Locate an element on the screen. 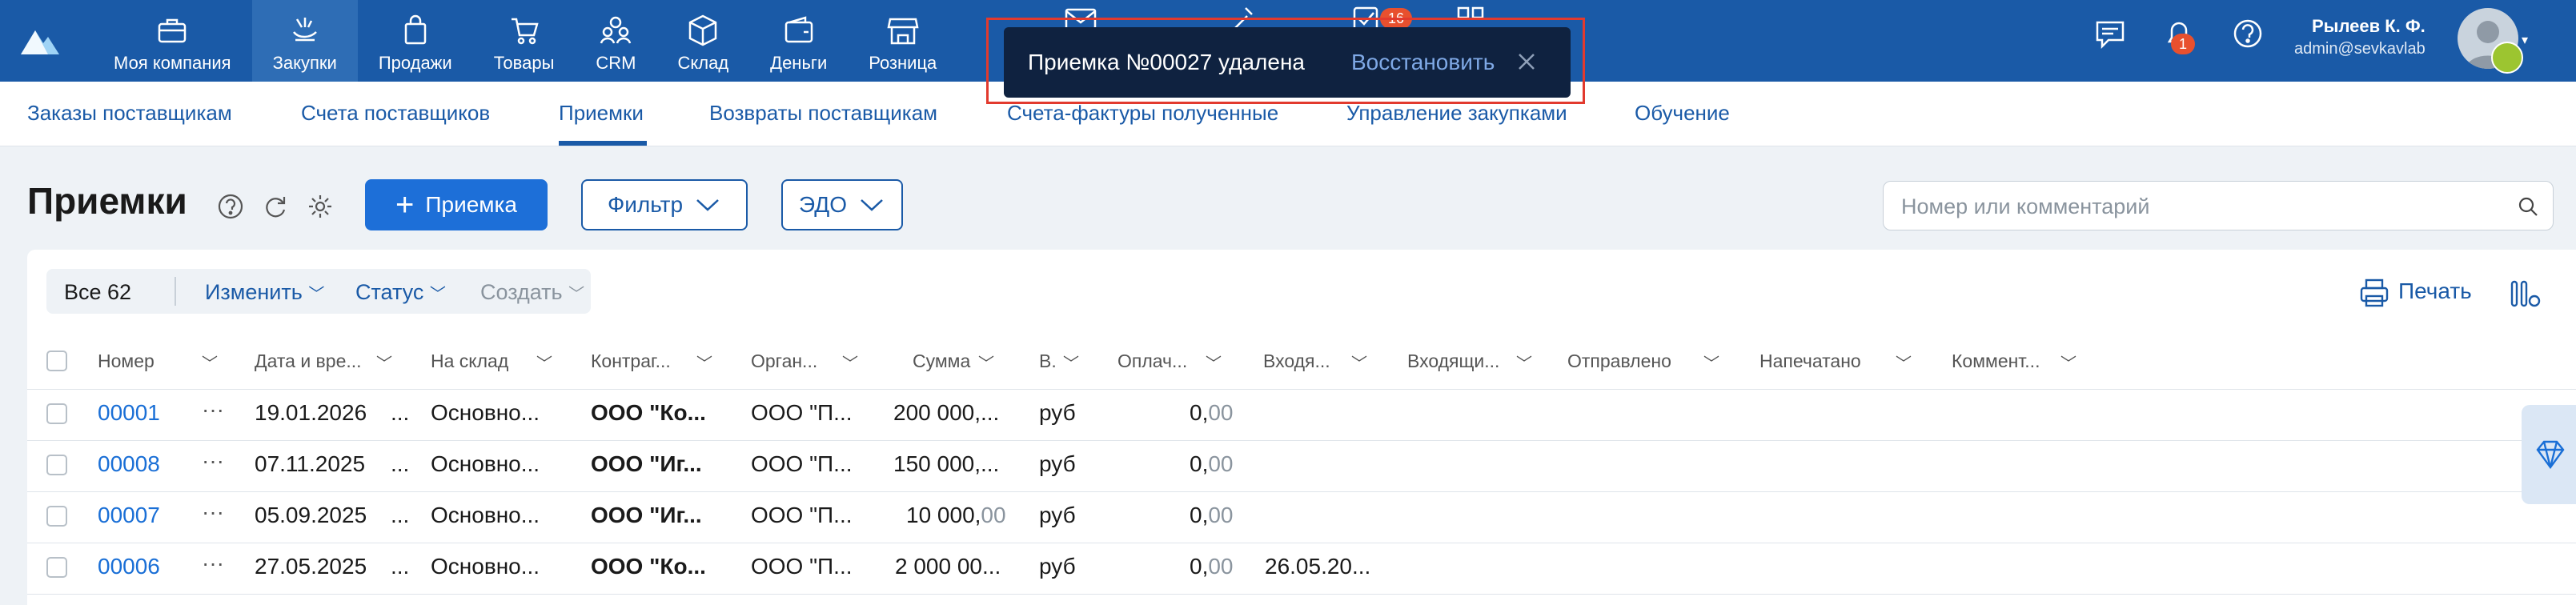  briefcase-icon is located at coordinates (173, 31).